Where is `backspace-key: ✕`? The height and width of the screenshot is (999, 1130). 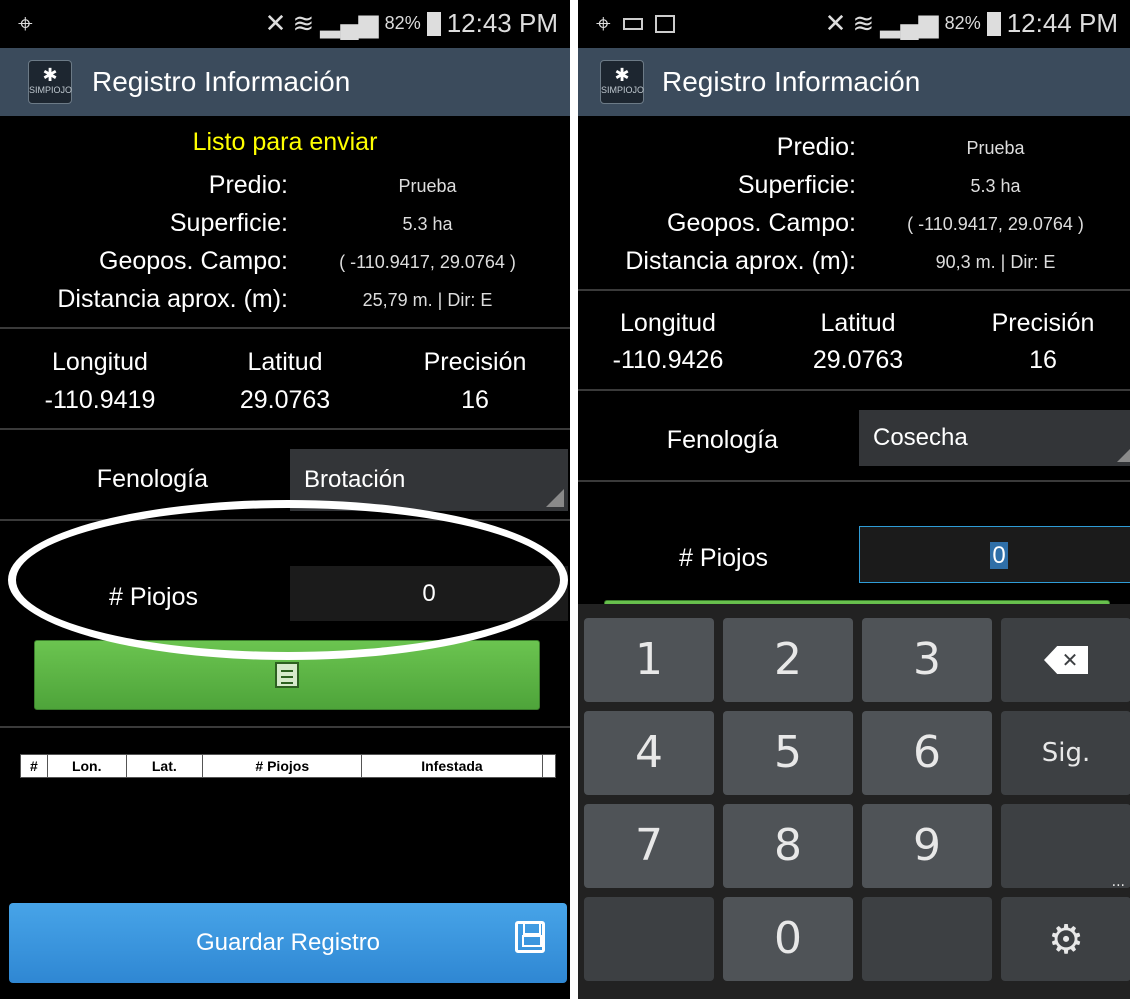
backspace-key: ✕ is located at coordinates (1065, 660).